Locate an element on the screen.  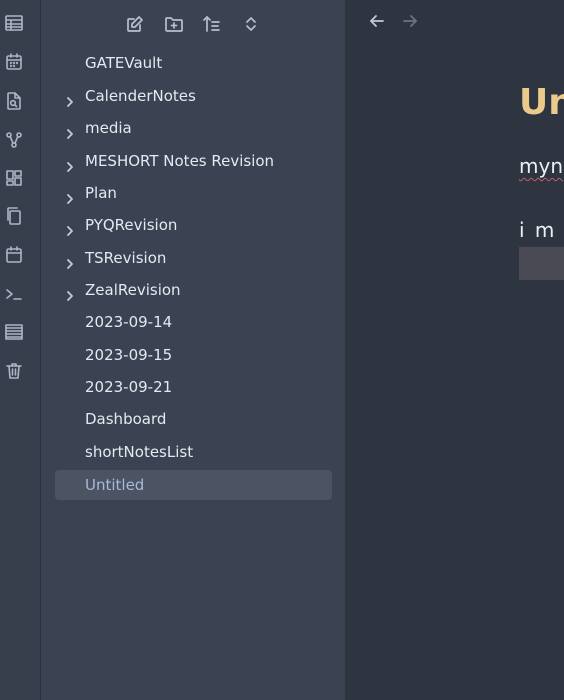
tree-item-label: CalenderNotes is located at coordinates (140, 96).